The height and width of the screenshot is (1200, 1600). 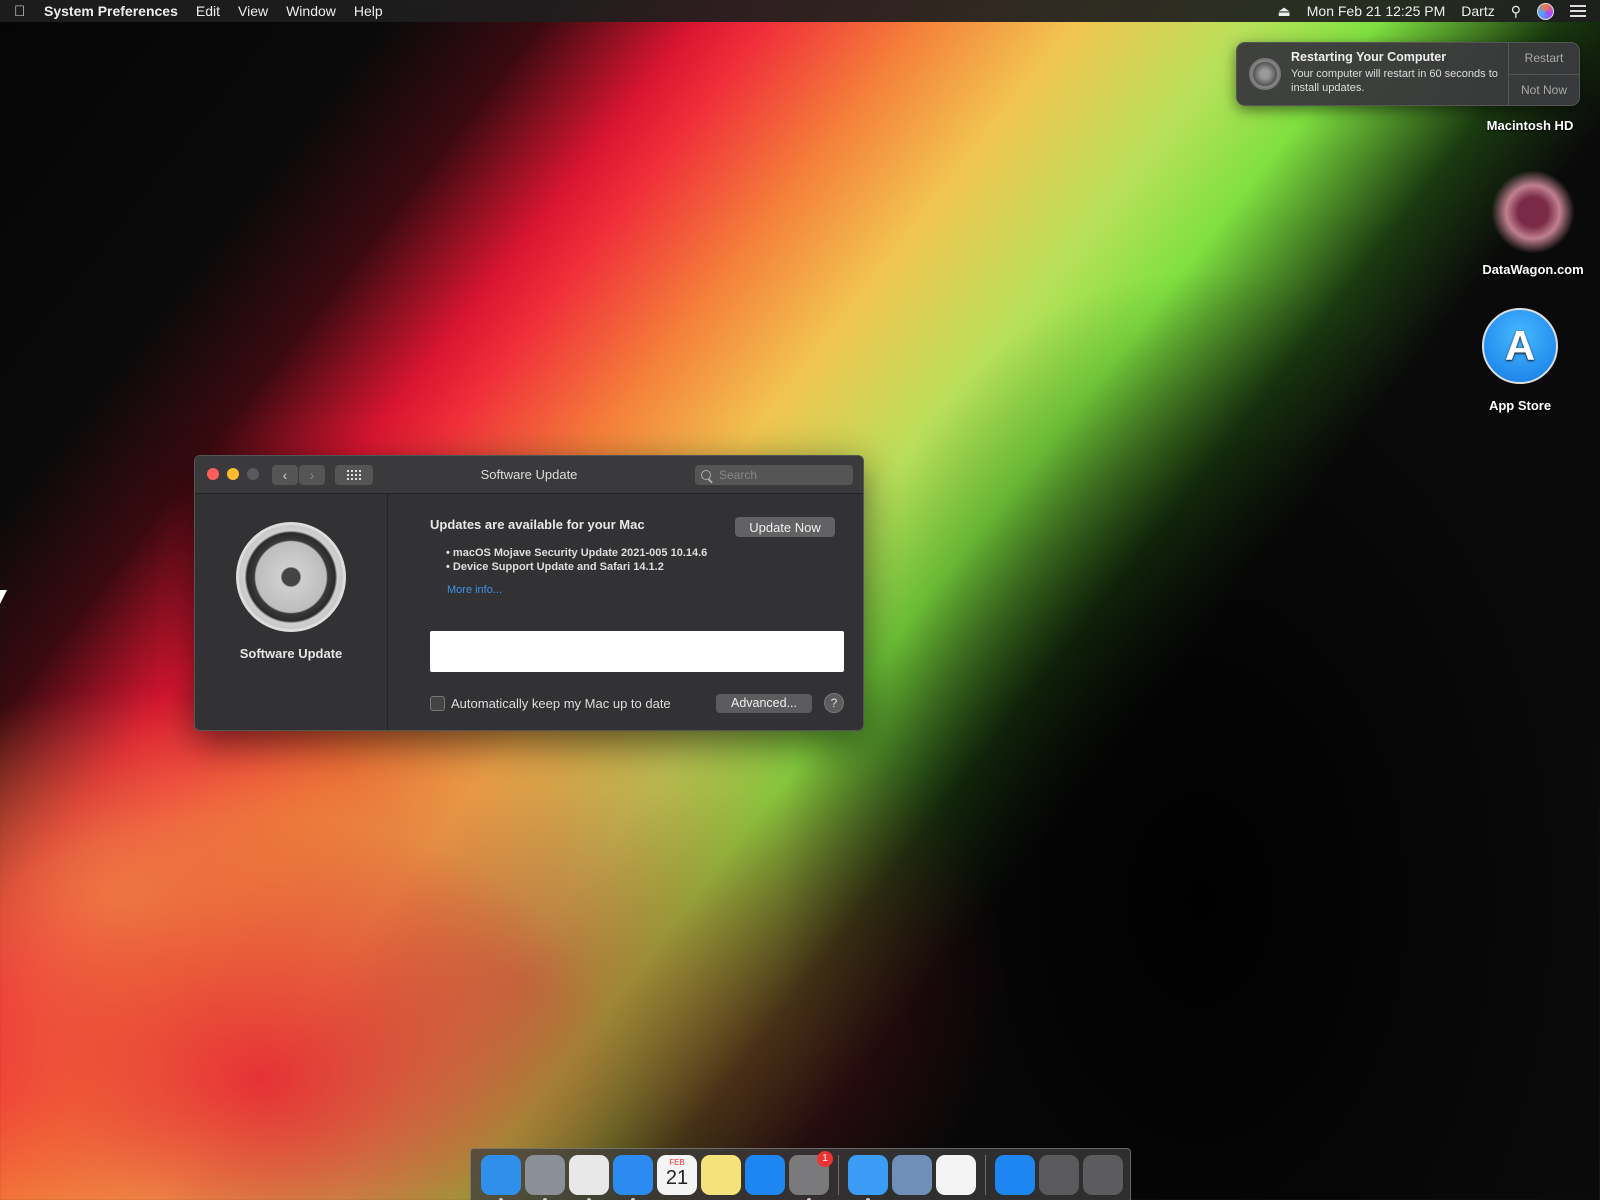 What do you see at coordinates (706, 475) in the screenshot?
I see `search-icon` at bounding box center [706, 475].